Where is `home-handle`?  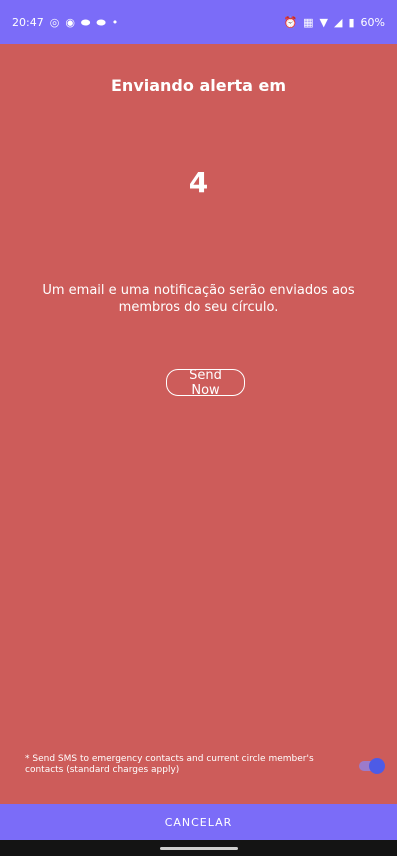
home-handle is located at coordinates (199, 848).